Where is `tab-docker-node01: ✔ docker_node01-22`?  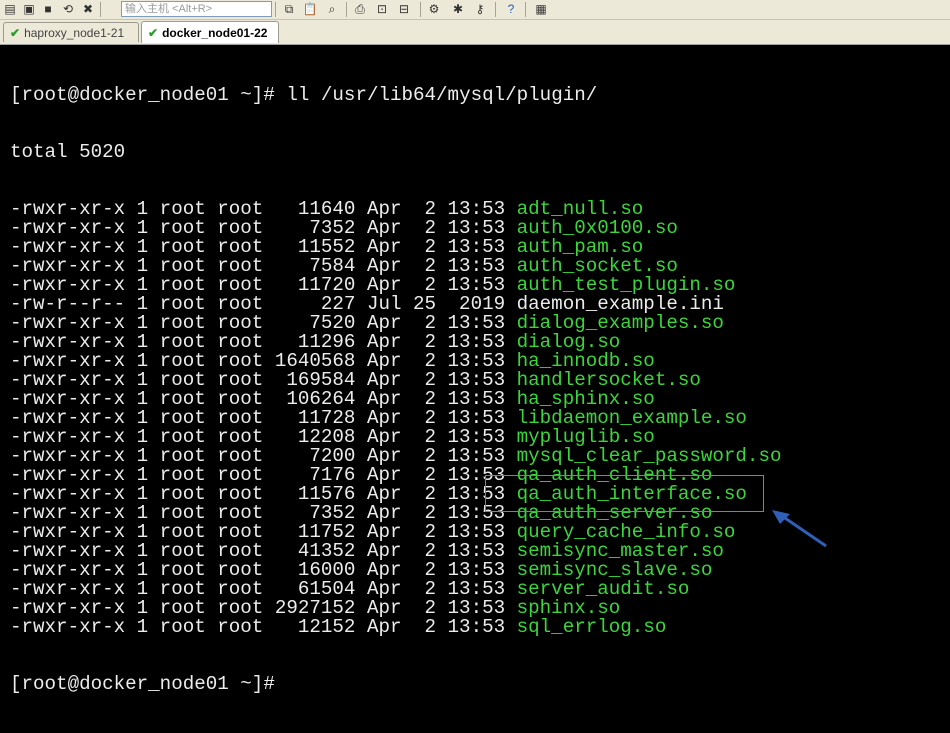 tab-docker-node01: ✔ docker_node01-22 is located at coordinates (210, 32).